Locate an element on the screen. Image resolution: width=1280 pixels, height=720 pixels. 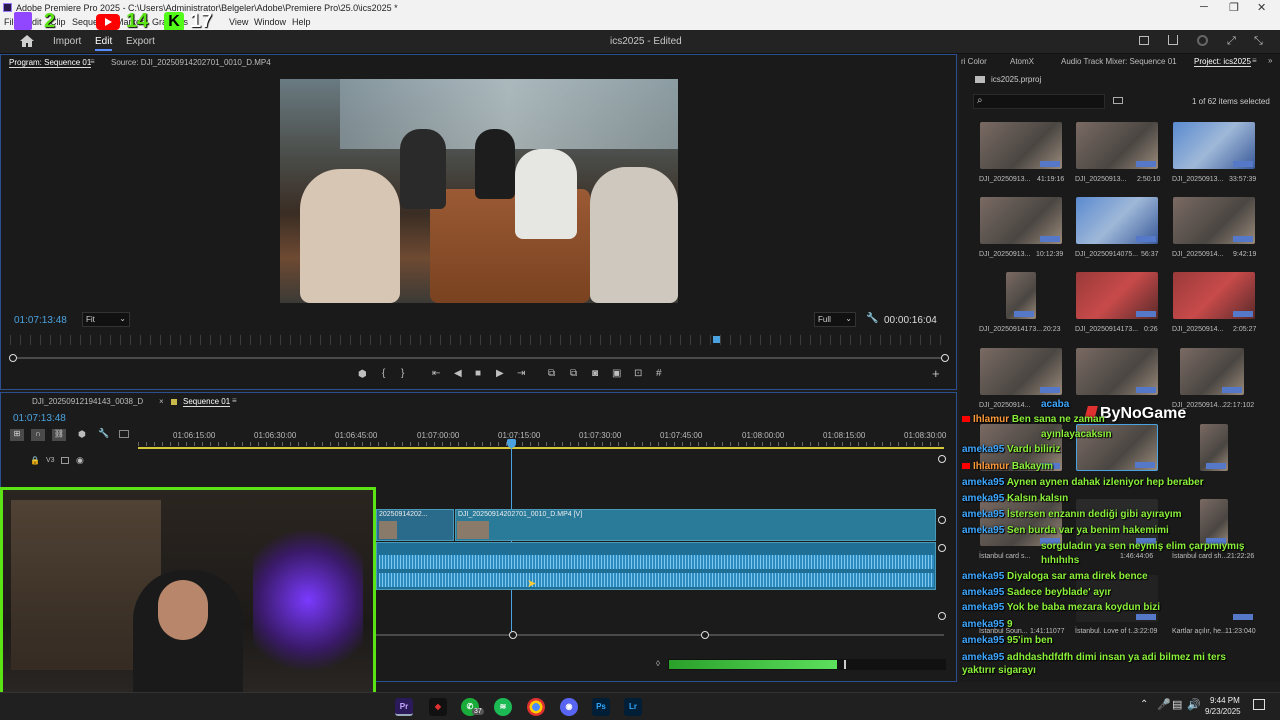
sync-lock-icon is located at coordinates (65, 460).